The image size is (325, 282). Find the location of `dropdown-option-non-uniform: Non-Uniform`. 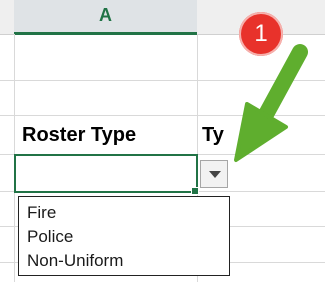

dropdown-option-non-uniform: Non-Uniform is located at coordinates (124, 261).